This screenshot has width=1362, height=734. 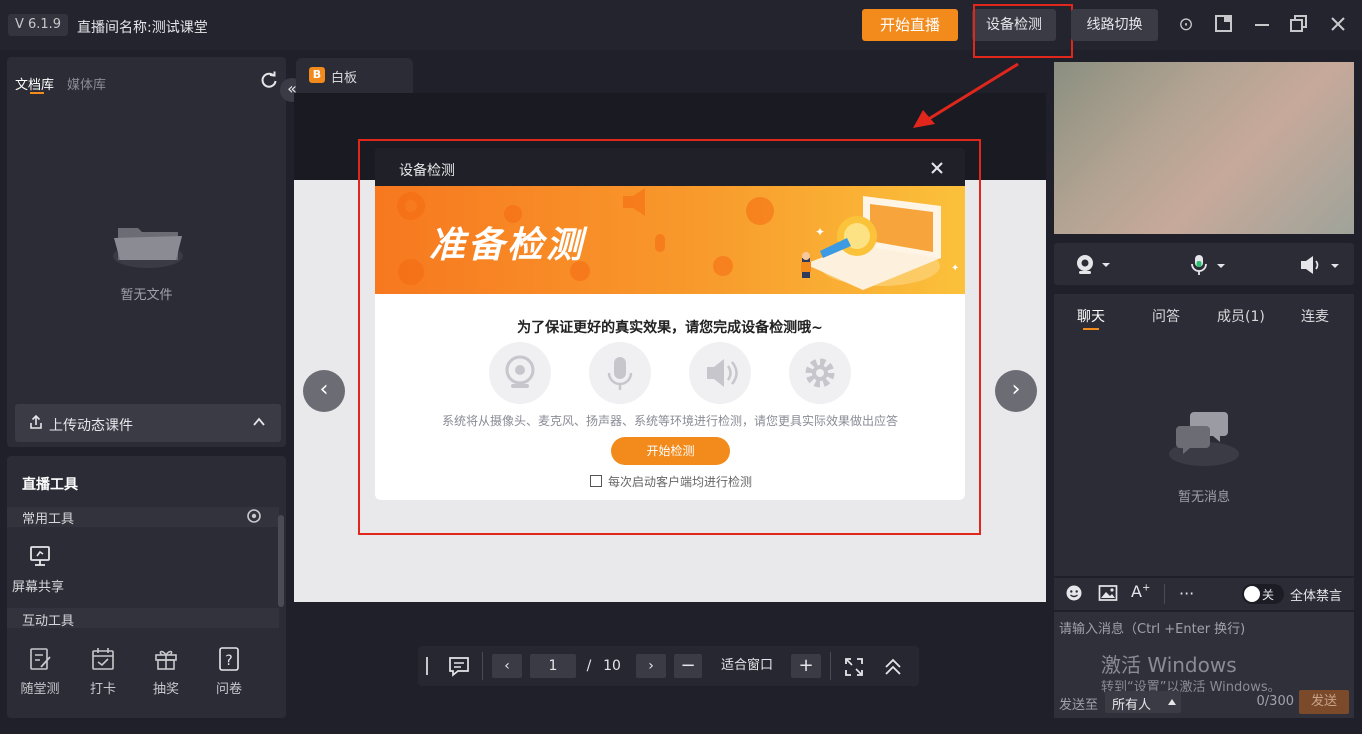 I want to click on empty-chat-icon, so click(x=1204, y=438).